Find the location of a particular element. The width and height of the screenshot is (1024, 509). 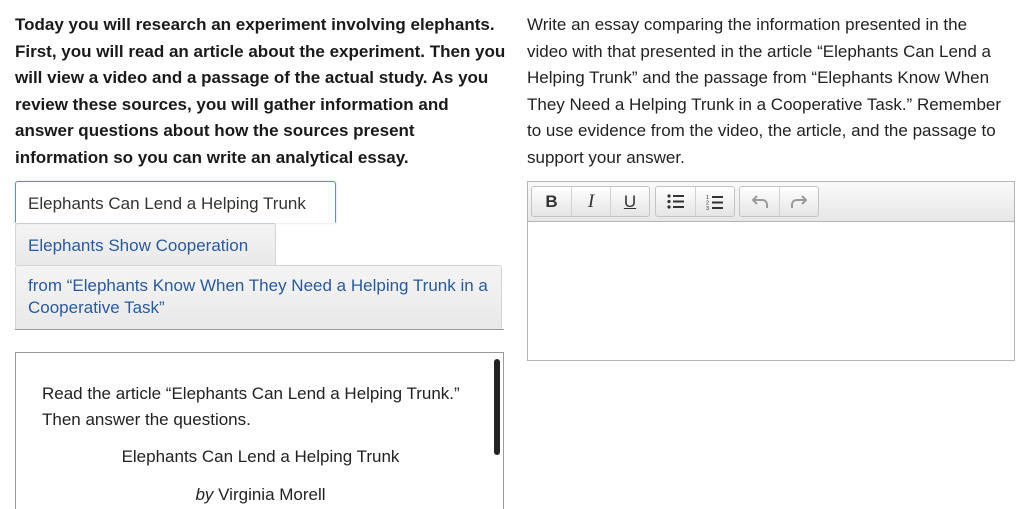

tab-elephants-show-cooperation: Elephants Show Cooperation is located at coordinates (145, 244).